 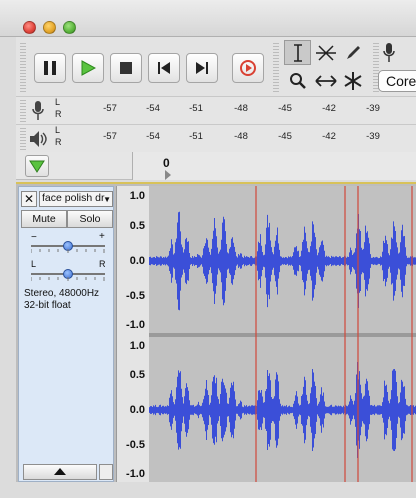 I want to click on recording-meter: L R -57 -54 -51 -48 -45 -42 -39, so click(x=216, y=111).